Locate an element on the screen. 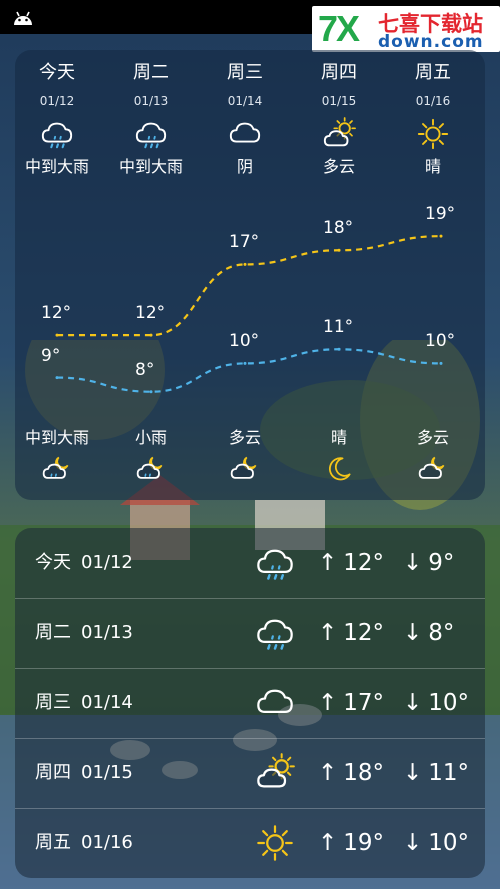  day-date: 01/15 is located at coordinates (339, 101).